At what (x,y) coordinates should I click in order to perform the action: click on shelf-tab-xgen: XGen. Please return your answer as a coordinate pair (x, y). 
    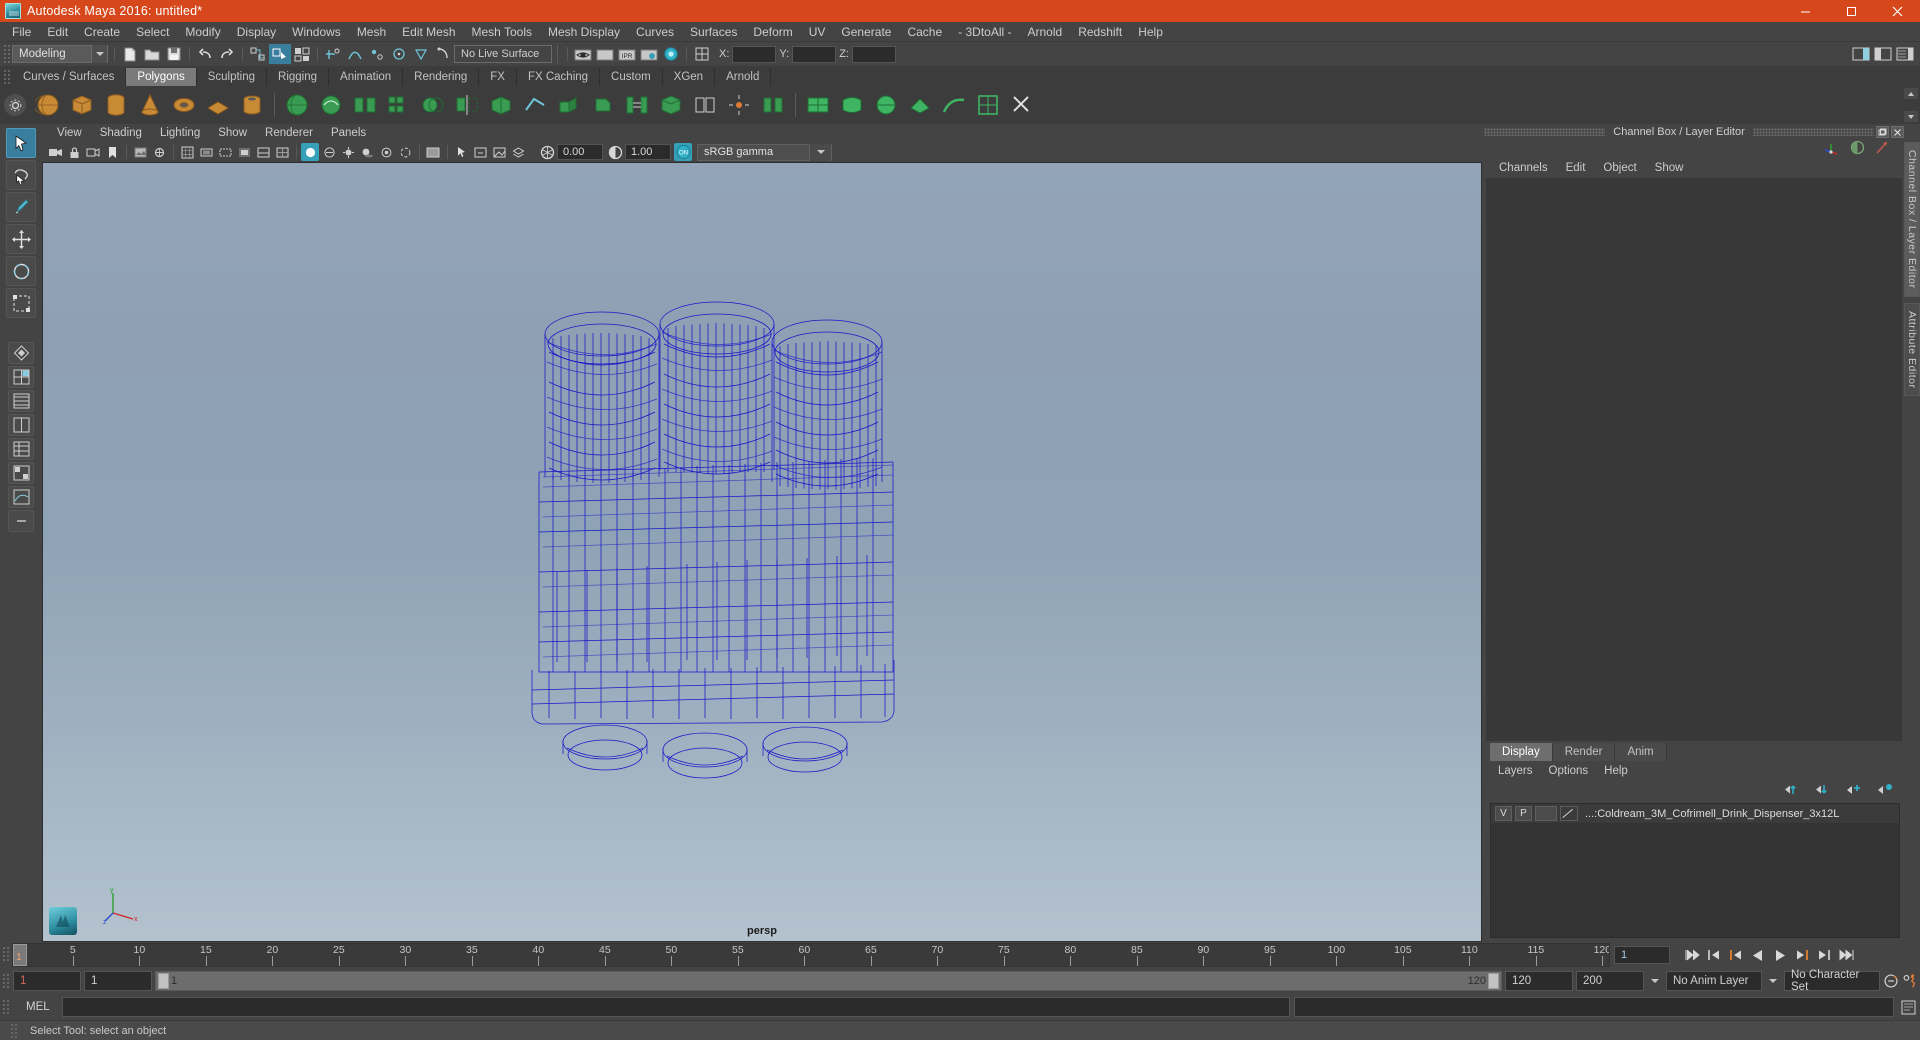
    Looking at the image, I should click on (689, 77).